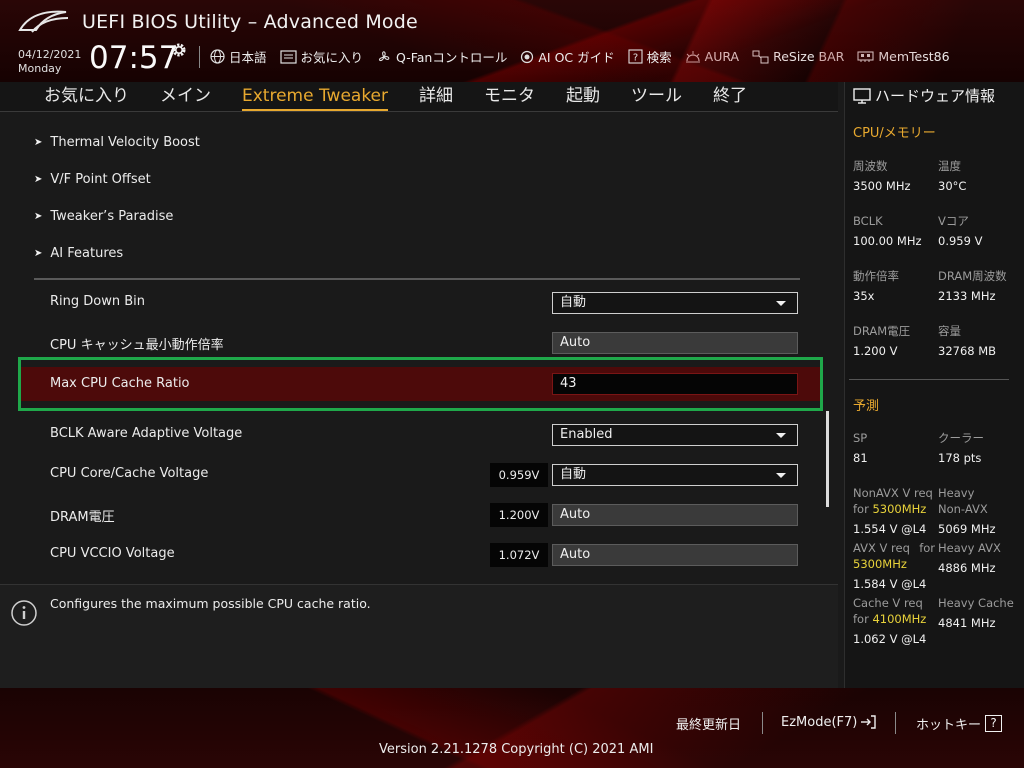 The image size is (1024, 768). What do you see at coordinates (24, 613) in the screenshot?
I see `info-icon` at bounding box center [24, 613].